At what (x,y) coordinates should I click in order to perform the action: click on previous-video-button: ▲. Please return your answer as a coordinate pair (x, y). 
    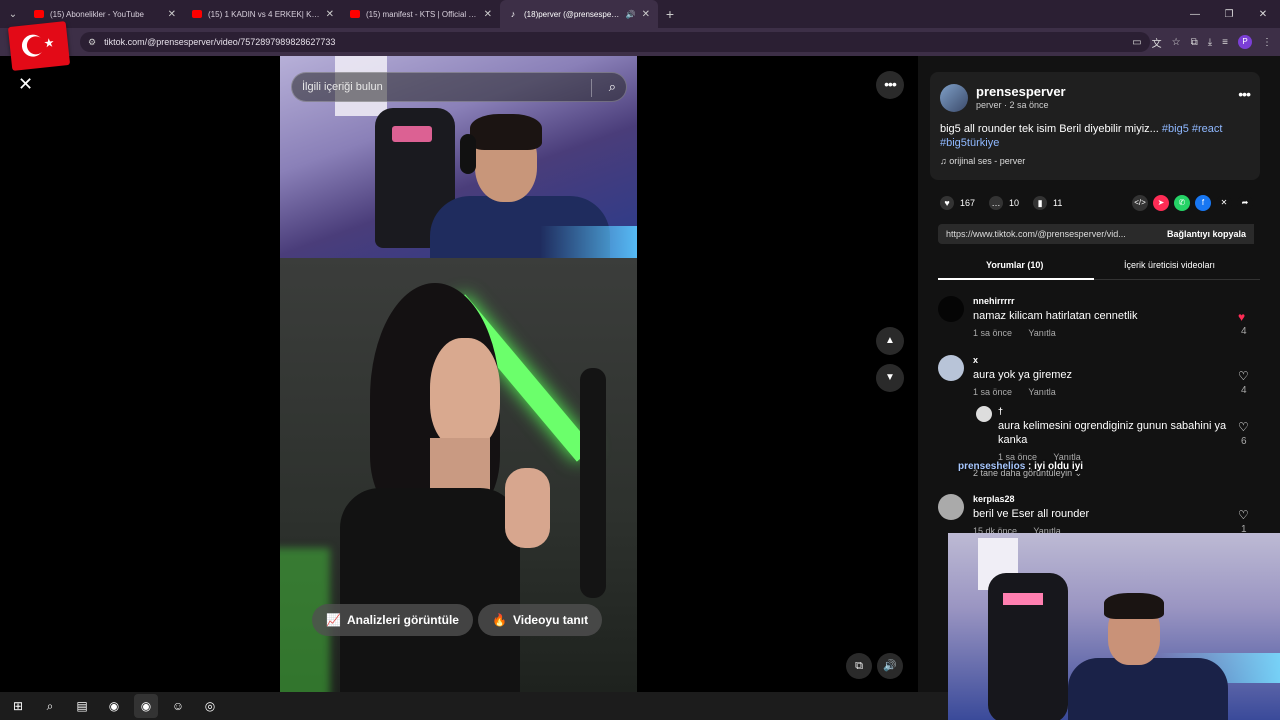
    Looking at the image, I should click on (890, 341).